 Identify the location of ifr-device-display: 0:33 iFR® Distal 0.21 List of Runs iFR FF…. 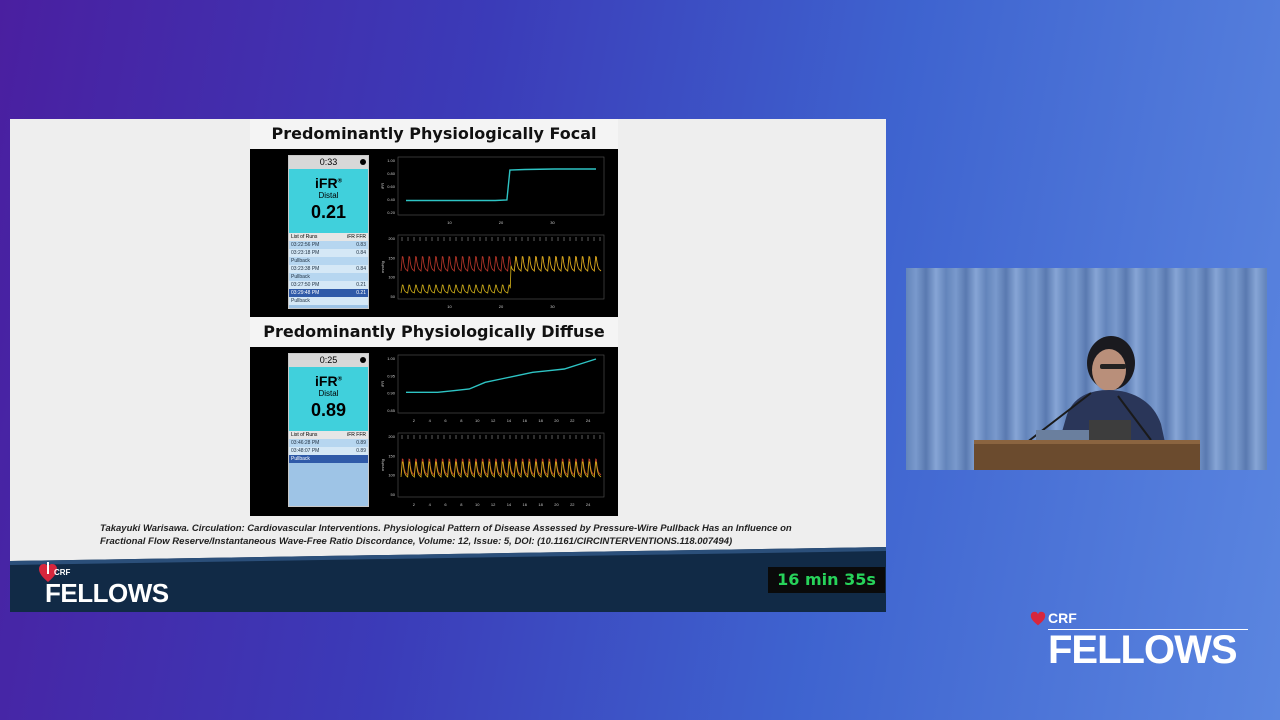
(328, 232).